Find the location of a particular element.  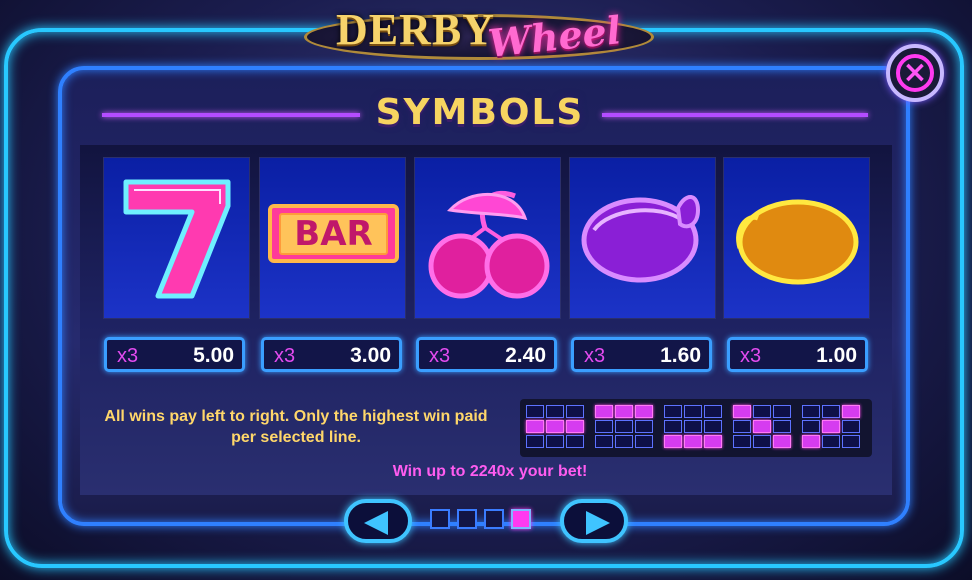

title-divider-left is located at coordinates (231, 115).